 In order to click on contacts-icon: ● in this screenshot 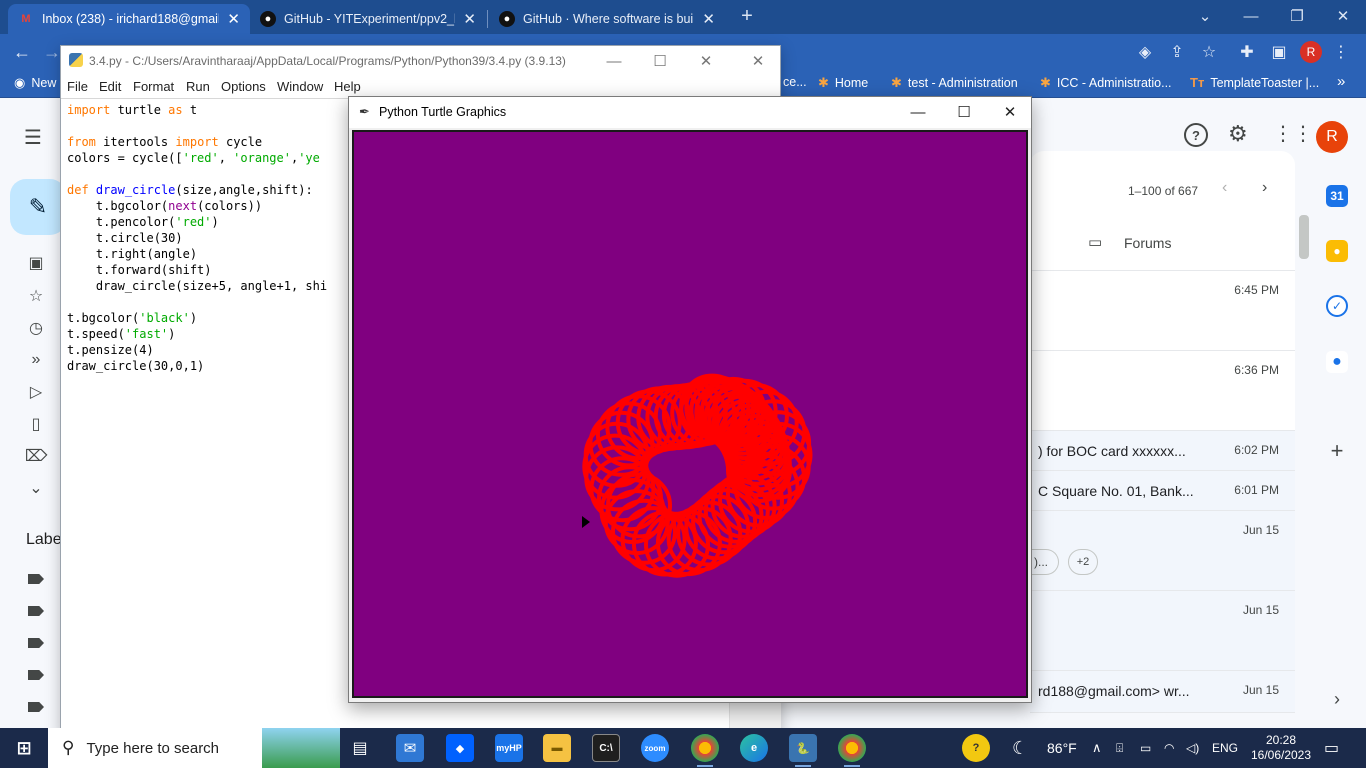, I will do `click(1337, 362)`.